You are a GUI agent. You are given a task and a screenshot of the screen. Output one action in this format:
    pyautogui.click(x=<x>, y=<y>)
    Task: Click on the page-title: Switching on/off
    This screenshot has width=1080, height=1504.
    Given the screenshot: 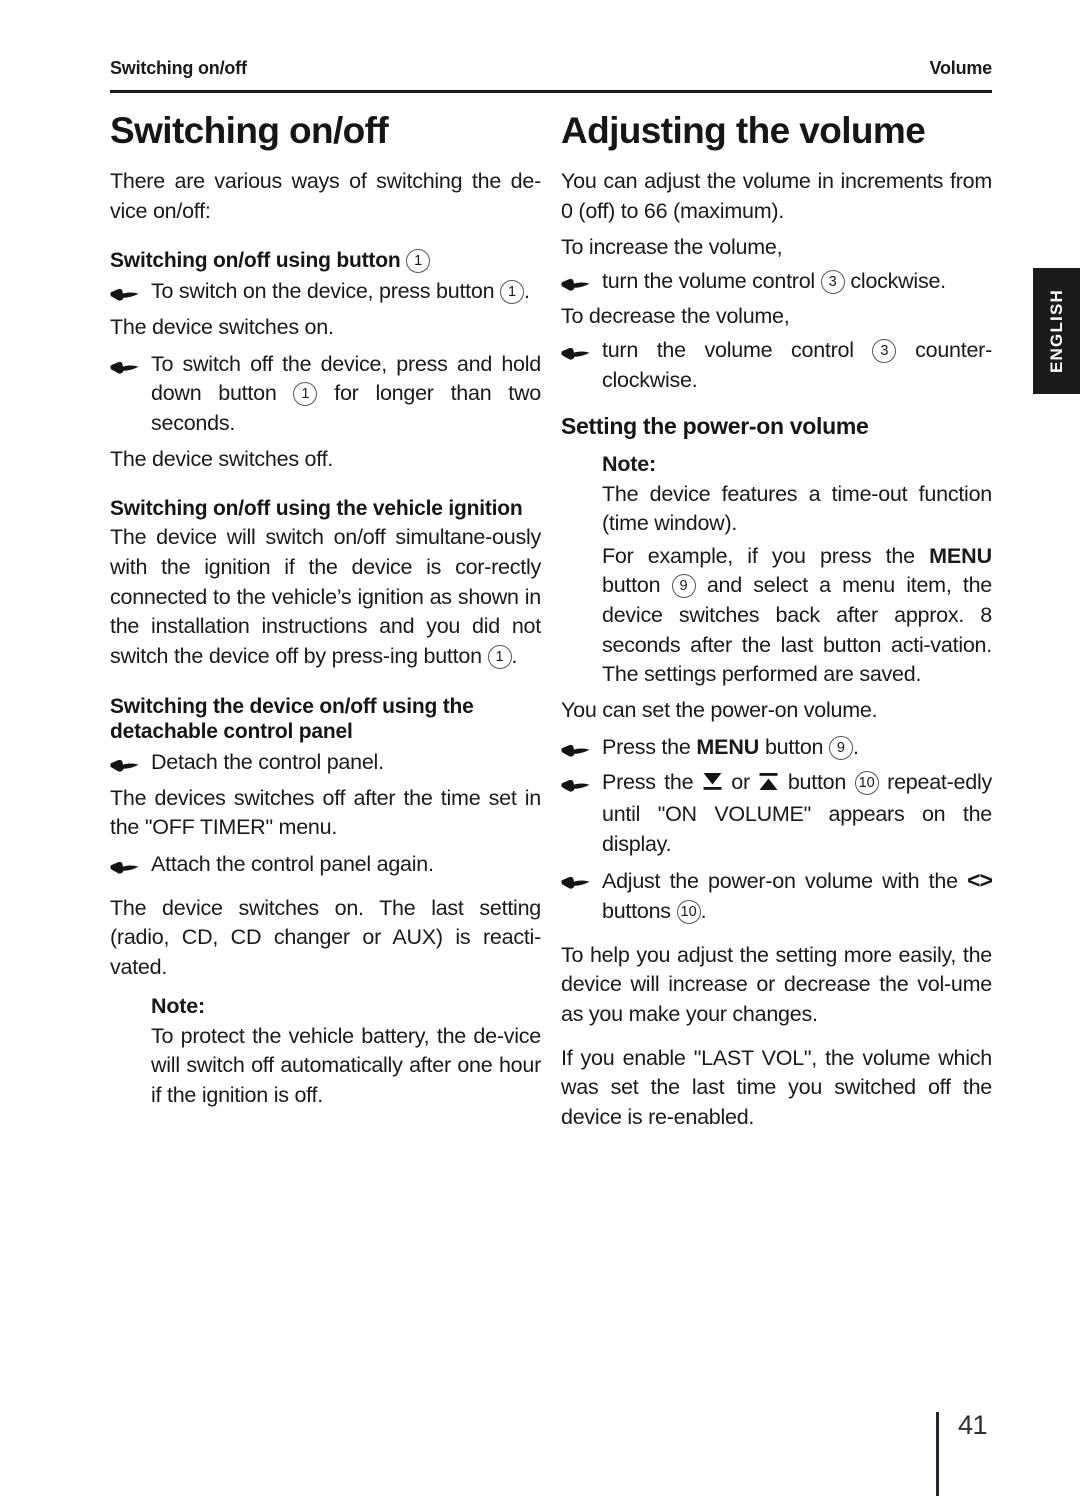 What is the action you would take?
    pyautogui.click(x=249, y=130)
    